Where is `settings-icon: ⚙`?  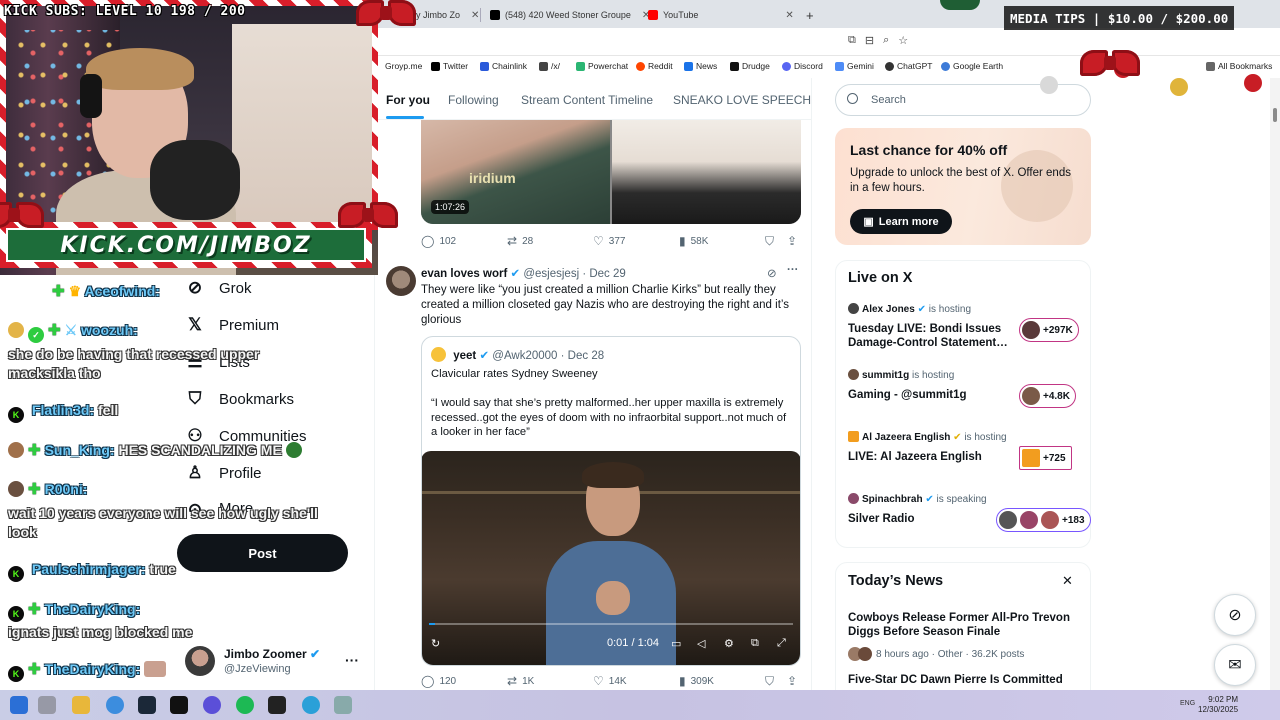
settings-icon: ⚙ is located at coordinates (729, 643).